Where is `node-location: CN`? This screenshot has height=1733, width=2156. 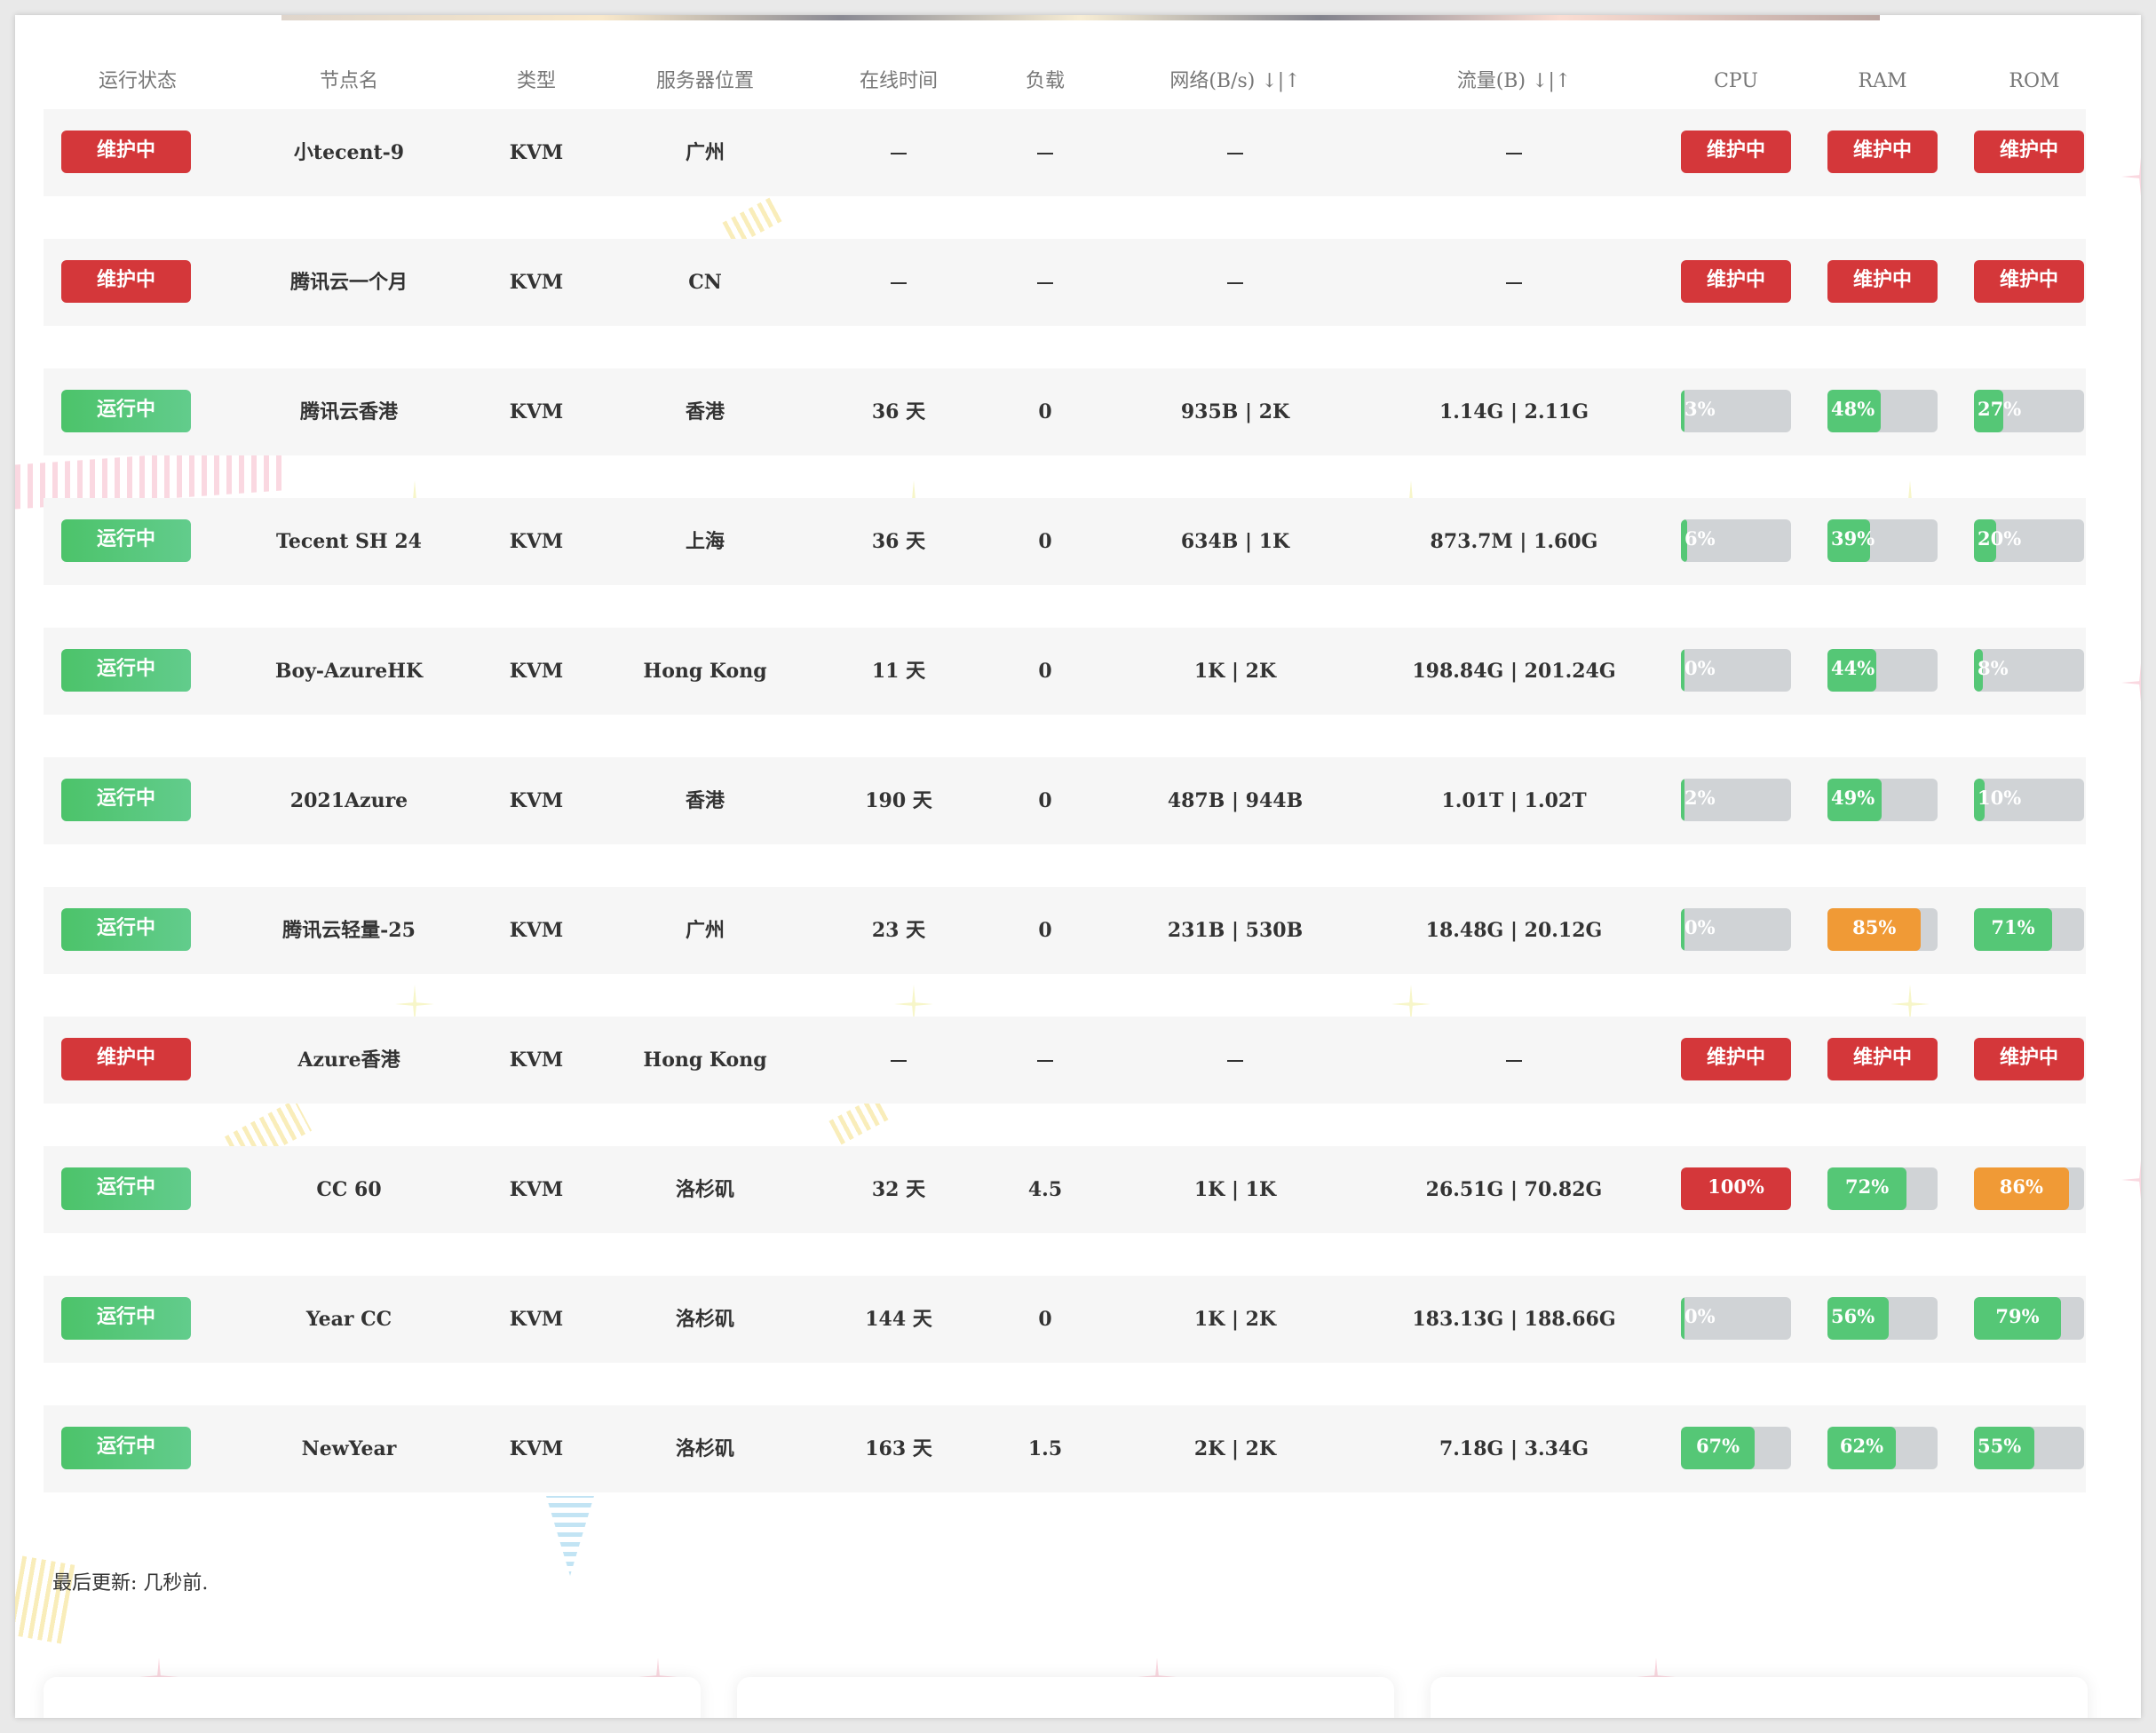 node-location: CN is located at coordinates (705, 282).